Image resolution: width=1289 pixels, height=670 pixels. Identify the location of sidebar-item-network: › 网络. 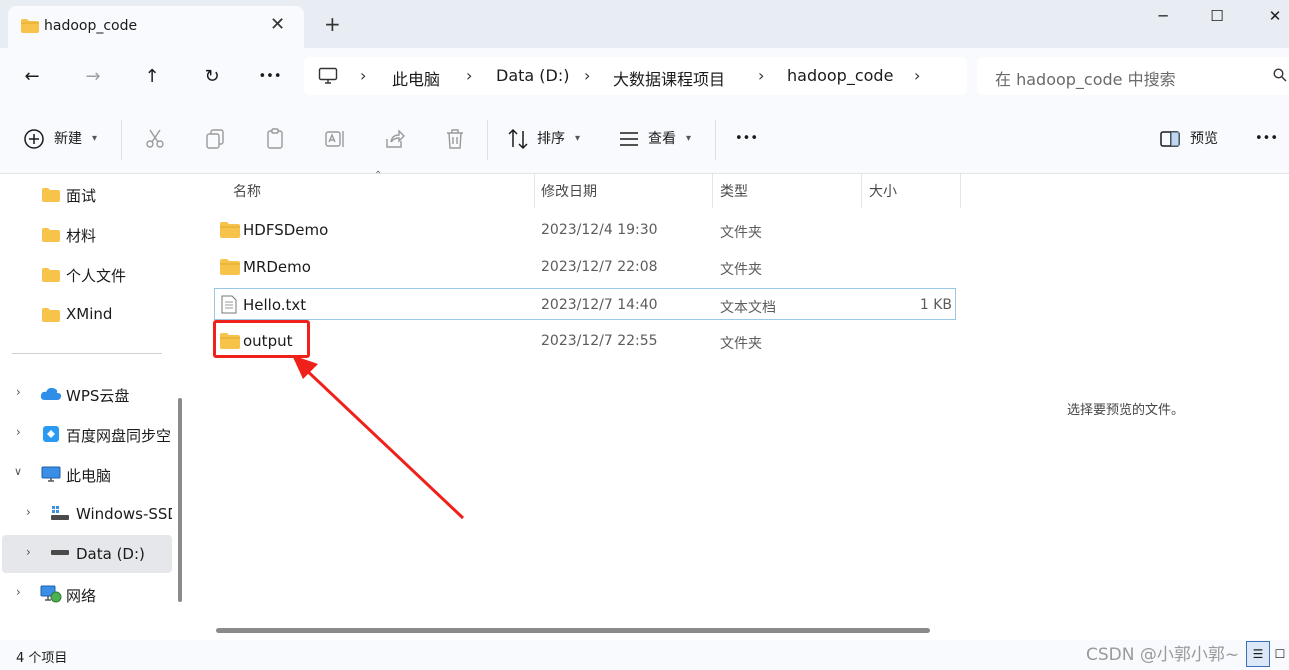
(86, 594).